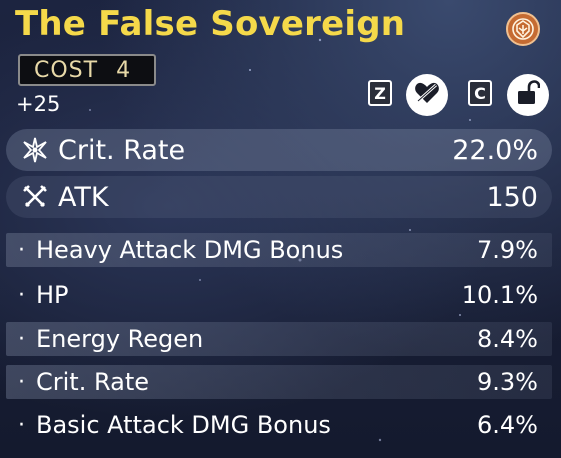 This screenshot has width=561, height=458. What do you see at coordinates (507, 250) in the screenshot?
I see `sub-stat-value: 7.9%` at bounding box center [507, 250].